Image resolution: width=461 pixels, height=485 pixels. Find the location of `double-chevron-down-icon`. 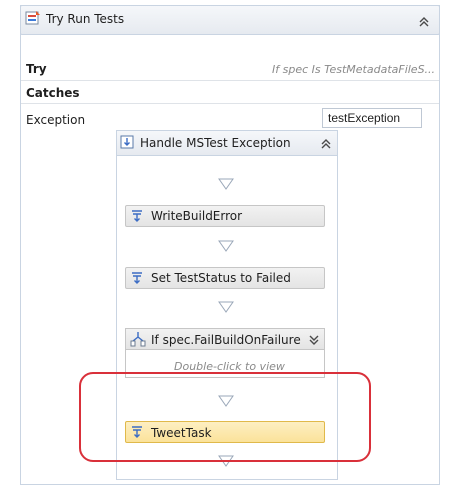

double-chevron-down-icon is located at coordinates (314, 340).